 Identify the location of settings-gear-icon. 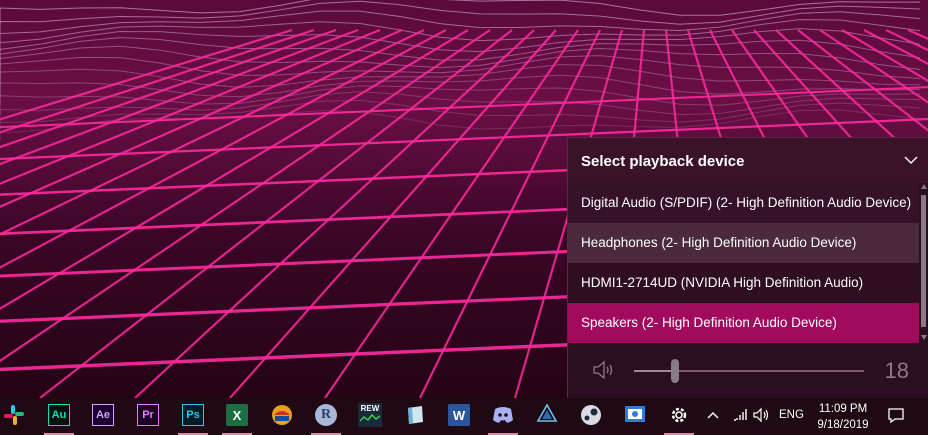
(679, 415).